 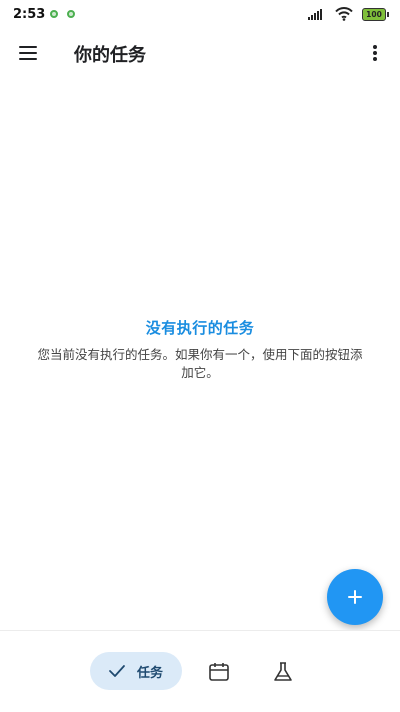 I want to click on battery-icon: 100, so click(x=375, y=14).